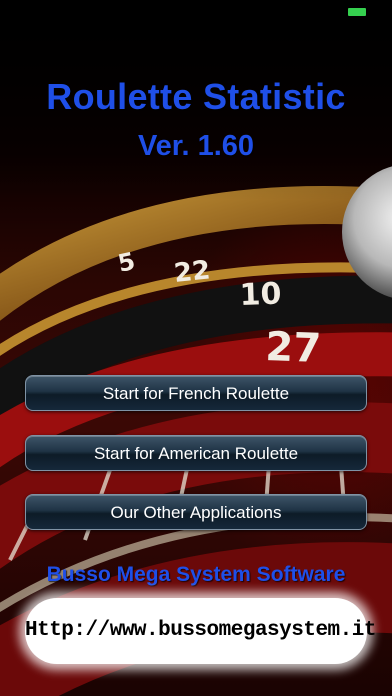 The width and height of the screenshot is (392, 696). What do you see at coordinates (192, 272) in the screenshot?
I see `wheel-number: 22` at bounding box center [192, 272].